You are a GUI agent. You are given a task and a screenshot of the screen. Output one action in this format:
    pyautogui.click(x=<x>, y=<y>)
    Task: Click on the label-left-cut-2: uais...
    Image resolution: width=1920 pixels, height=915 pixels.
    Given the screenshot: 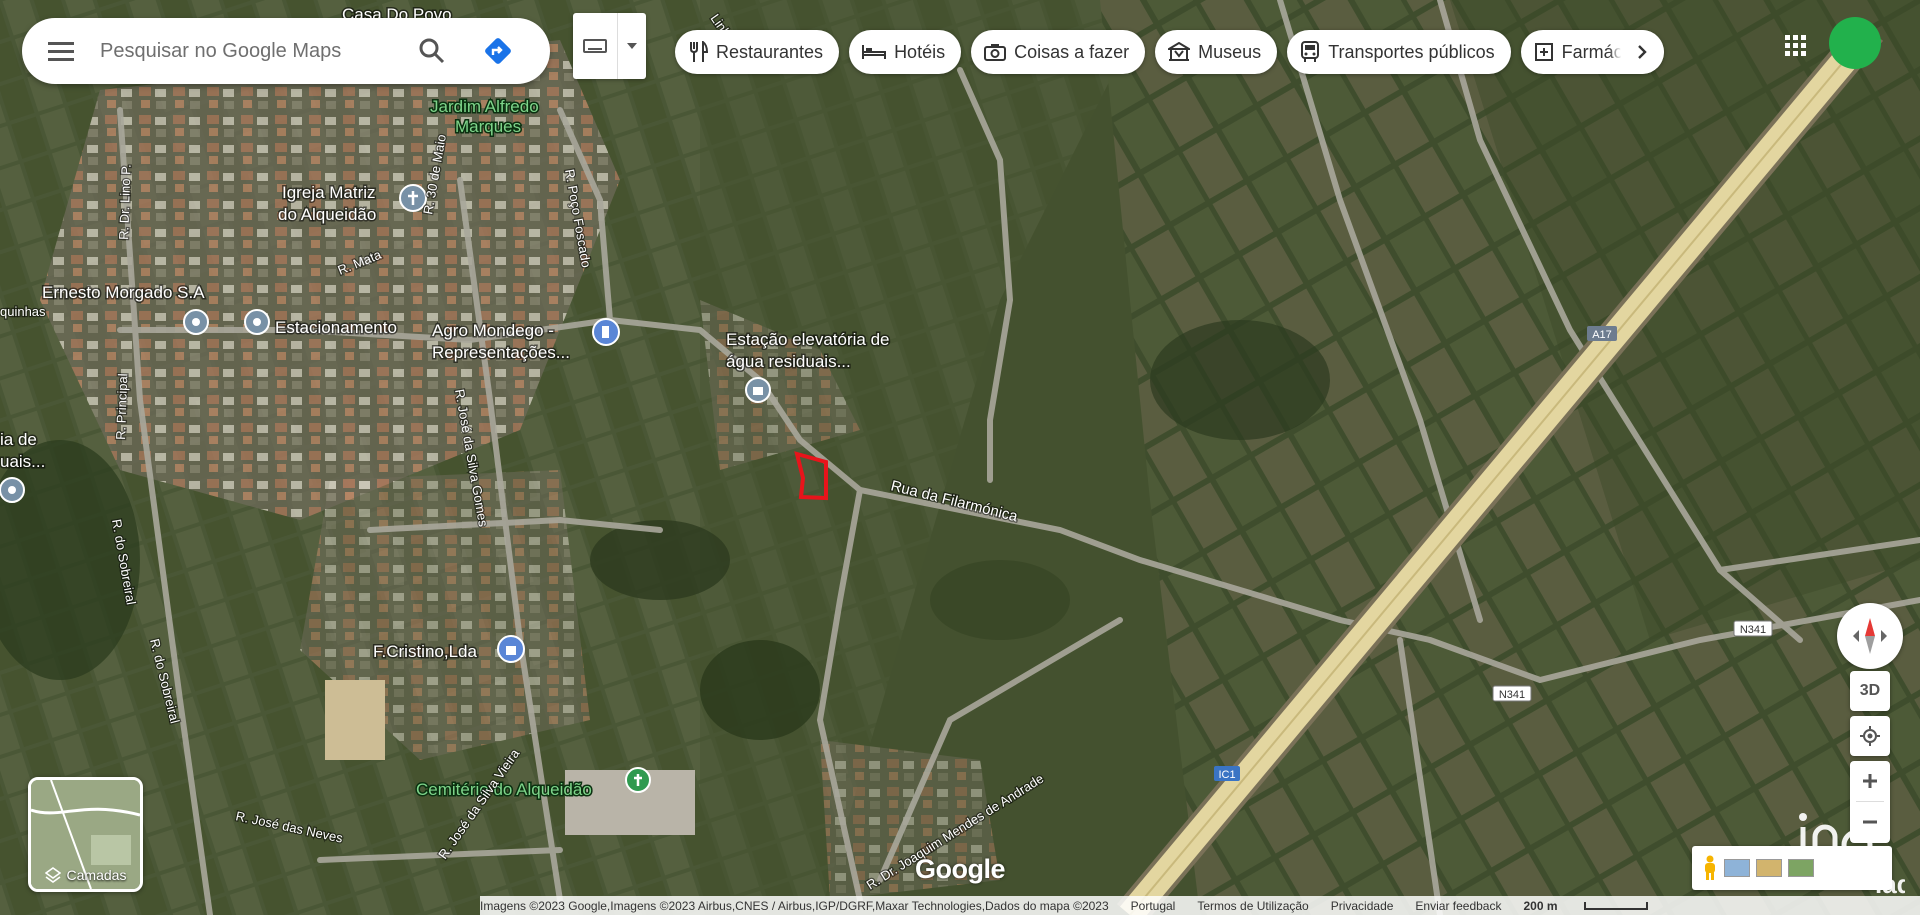 What is the action you would take?
    pyautogui.click(x=22, y=461)
    